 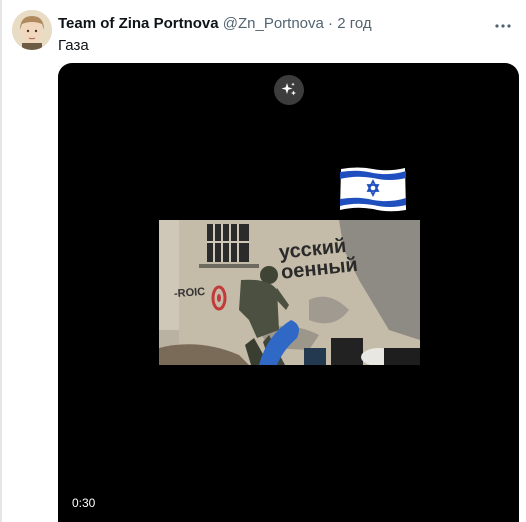 I want to click on avatar, so click(x=32, y=30).